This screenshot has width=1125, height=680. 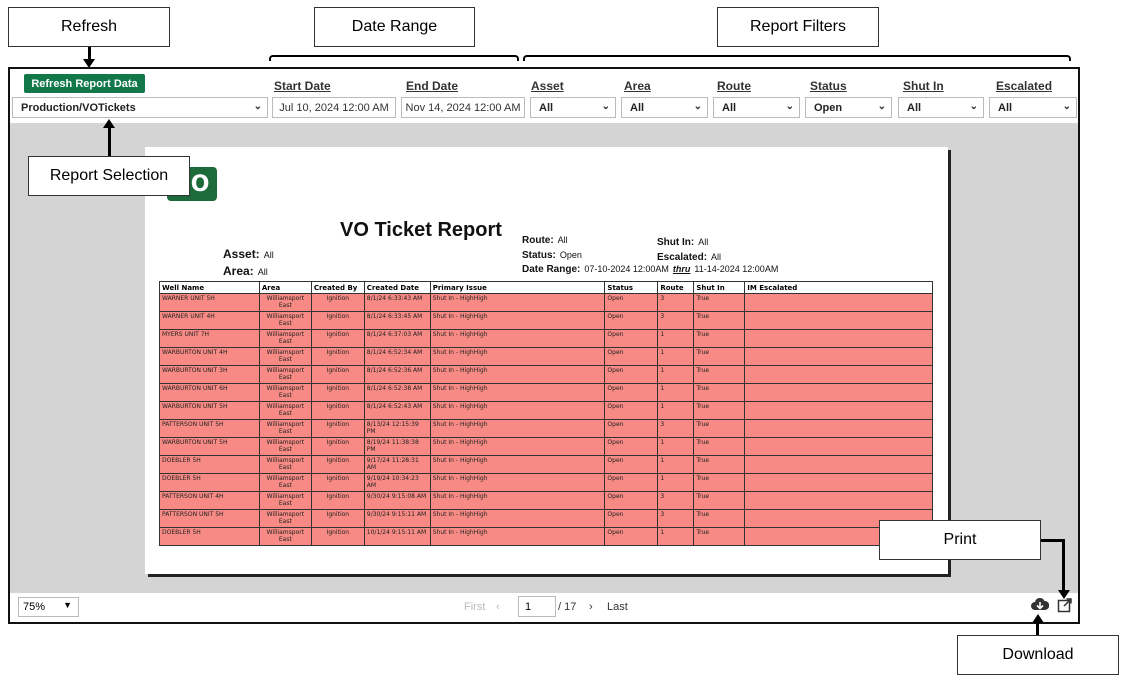 What do you see at coordinates (676, 500) in the screenshot?
I see `table-cell: 3` at bounding box center [676, 500].